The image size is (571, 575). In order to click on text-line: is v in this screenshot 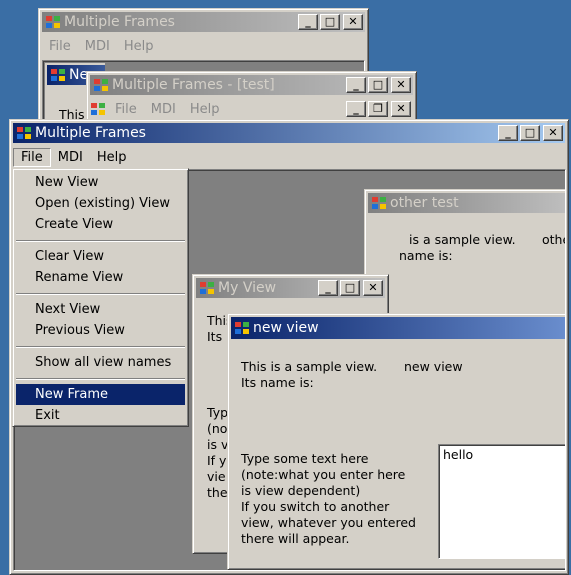, I will do `click(218, 444)`.